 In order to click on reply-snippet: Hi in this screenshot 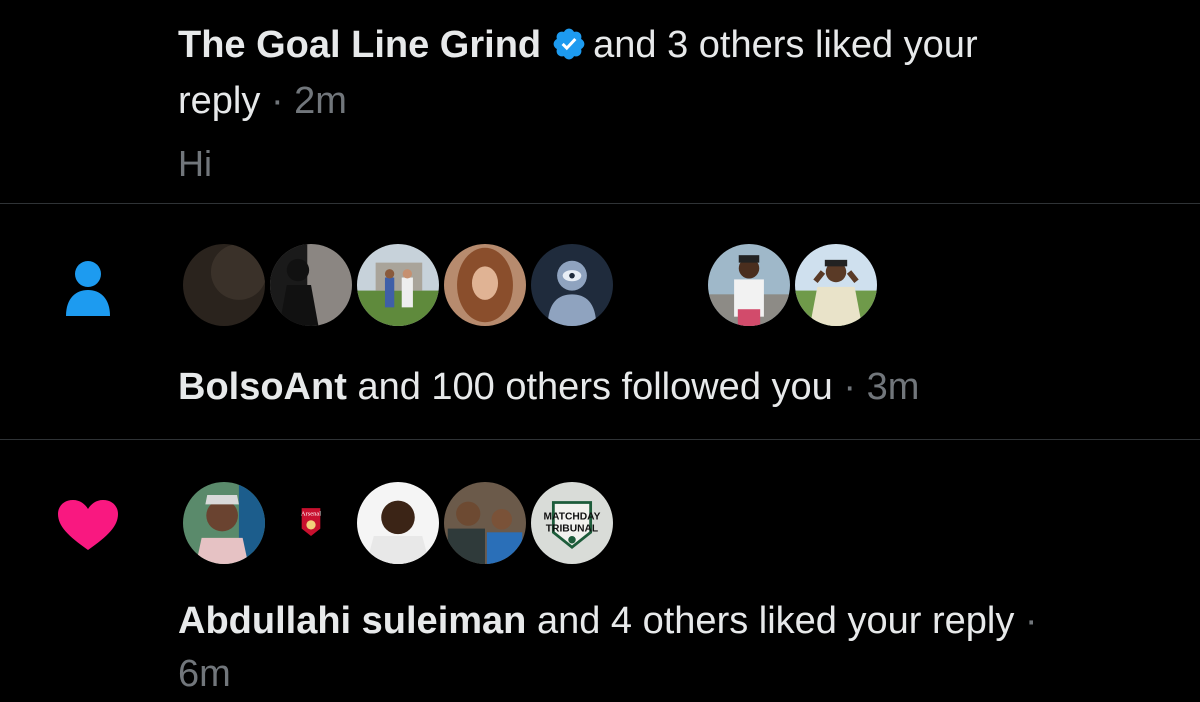, I will do `click(195, 163)`.